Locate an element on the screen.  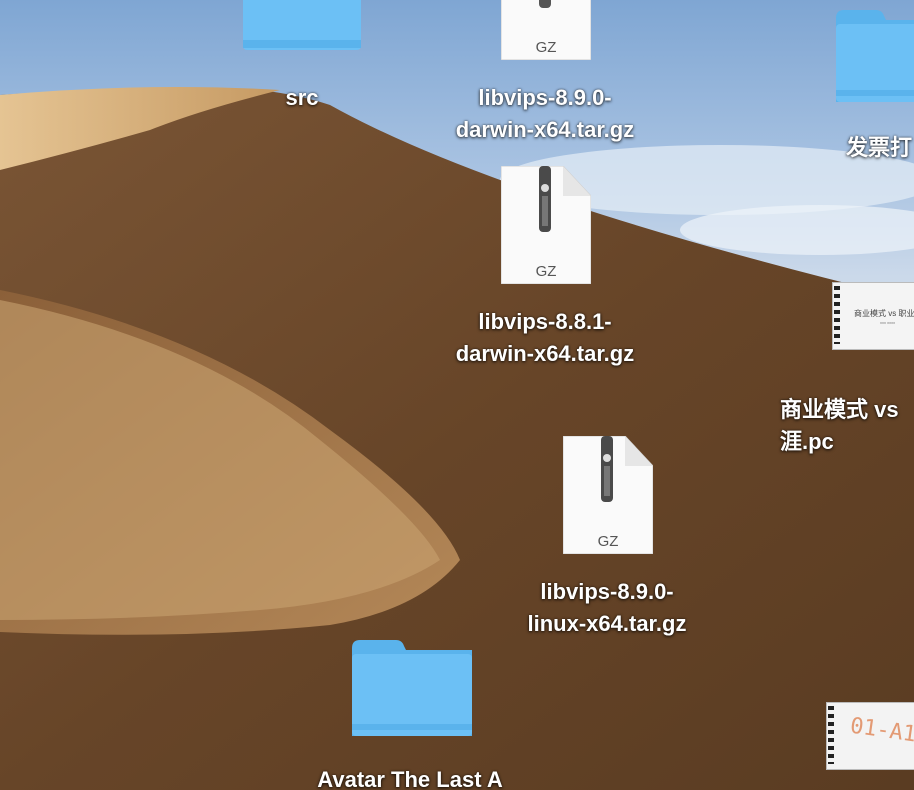
document-preview-title: 商业模式 vs 职业 is located at coordinates (884, 313).